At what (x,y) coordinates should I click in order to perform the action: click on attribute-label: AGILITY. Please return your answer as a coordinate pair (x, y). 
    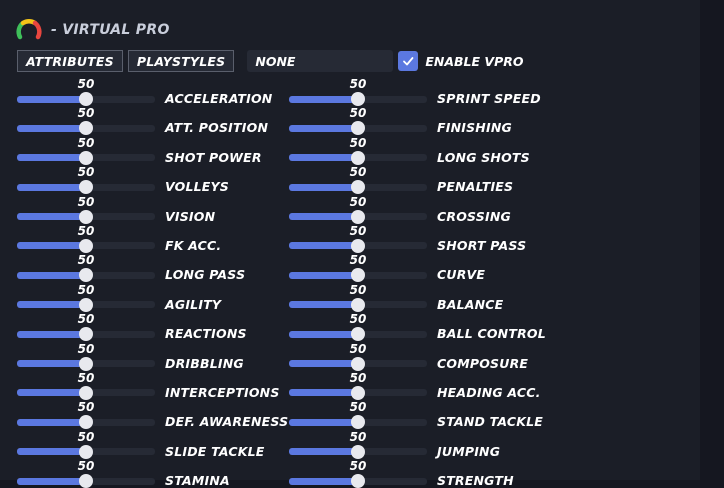
    Looking at the image, I should click on (193, 304).